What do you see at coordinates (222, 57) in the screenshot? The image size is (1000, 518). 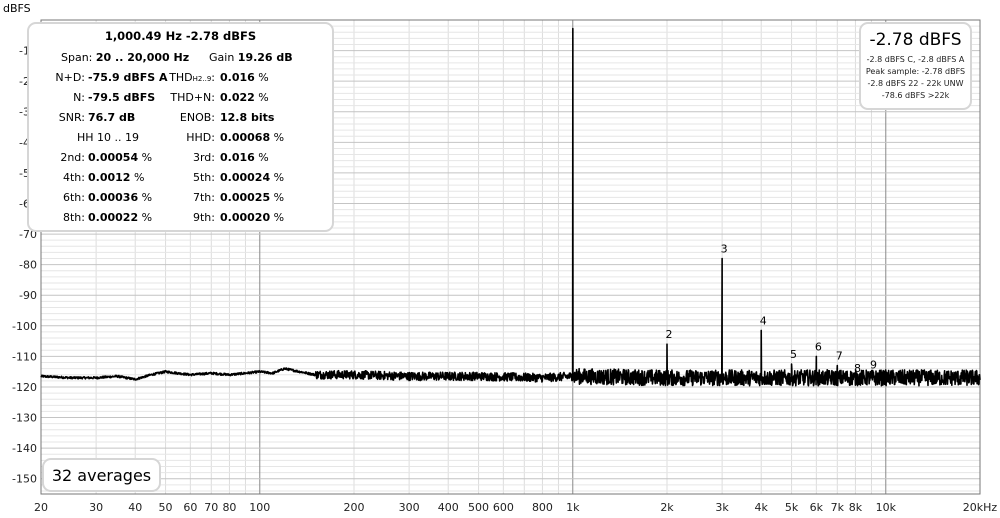 I see `gain-label: Gain` at bounding box center [222, 57].